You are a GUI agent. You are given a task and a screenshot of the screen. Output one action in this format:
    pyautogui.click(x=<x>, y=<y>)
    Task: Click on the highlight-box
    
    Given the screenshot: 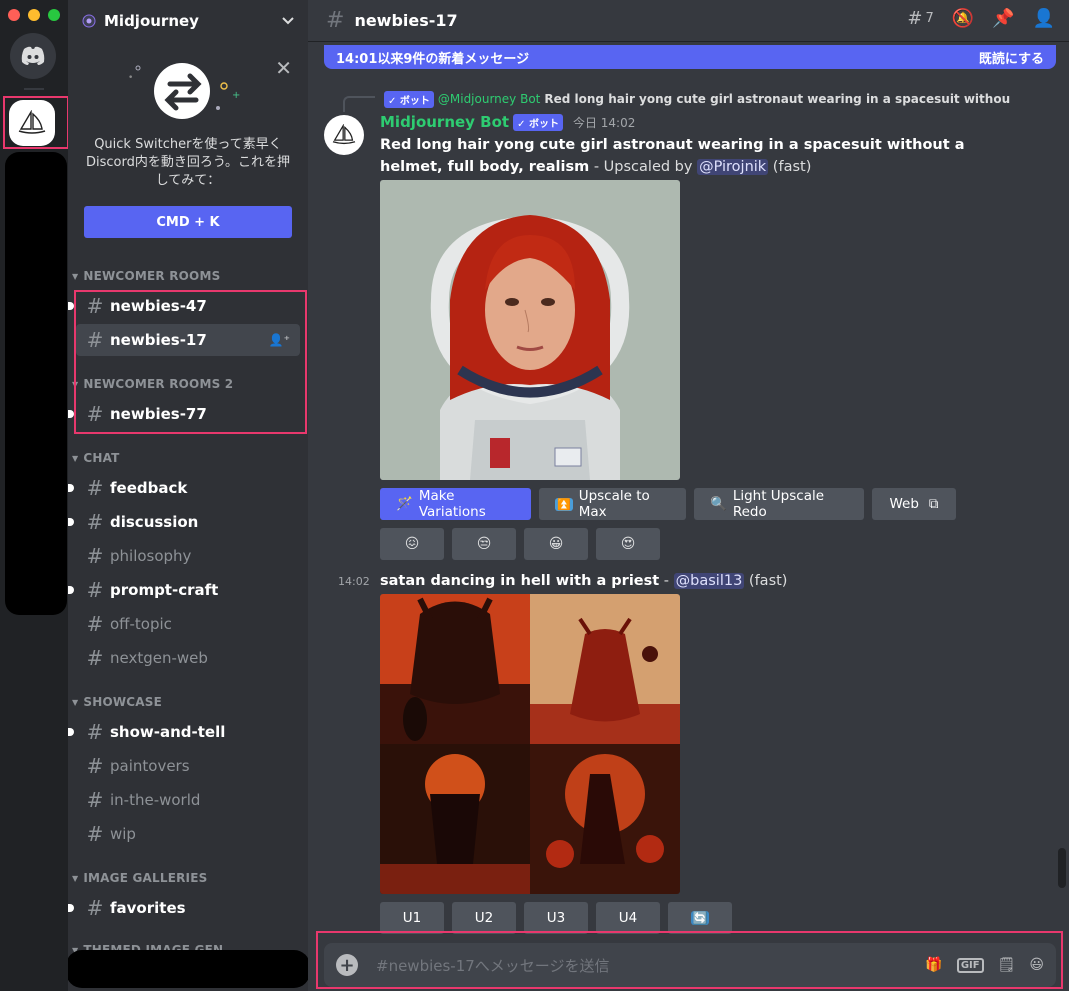 What is the action you would take?
    pyautogui.click(x=190, y=362)
    